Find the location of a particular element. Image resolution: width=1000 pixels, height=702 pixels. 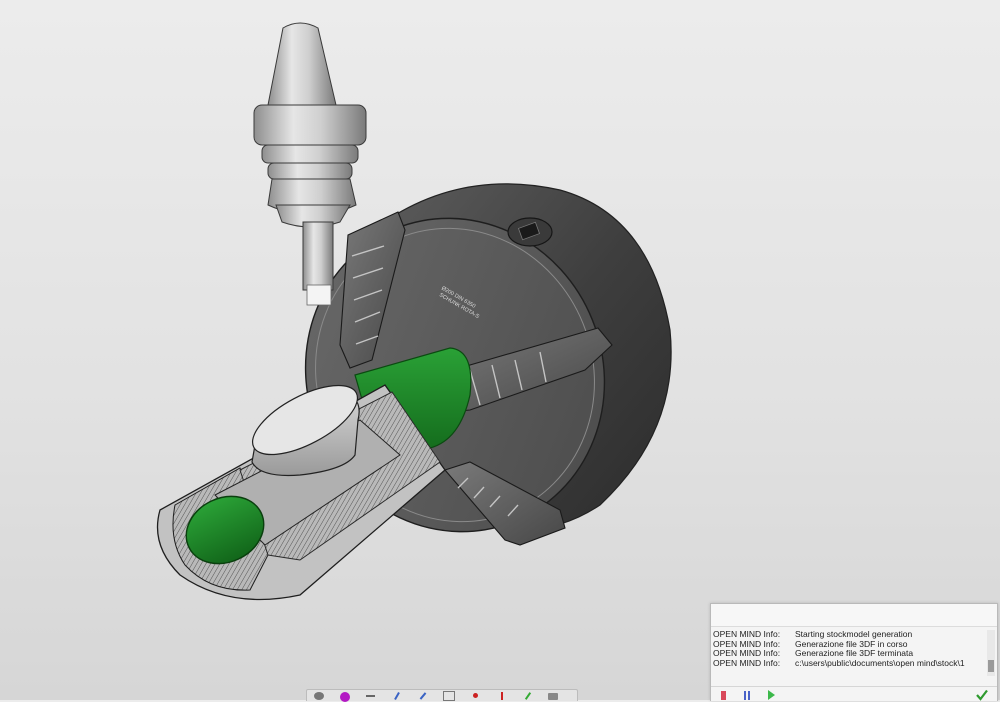

log-source: OPEN MIND Info: is located at coordinates (747, 662).